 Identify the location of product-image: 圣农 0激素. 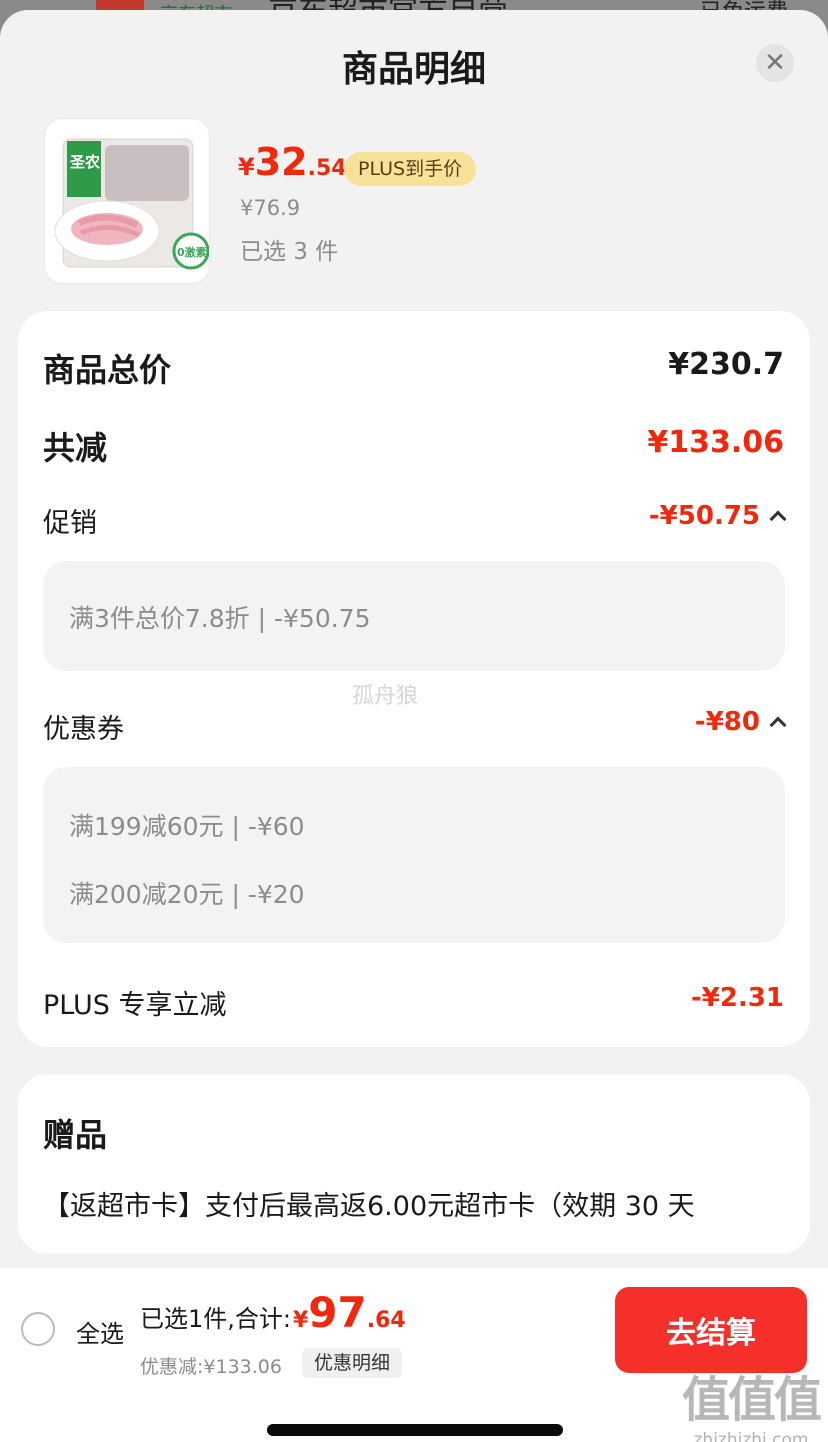
(131, 204).